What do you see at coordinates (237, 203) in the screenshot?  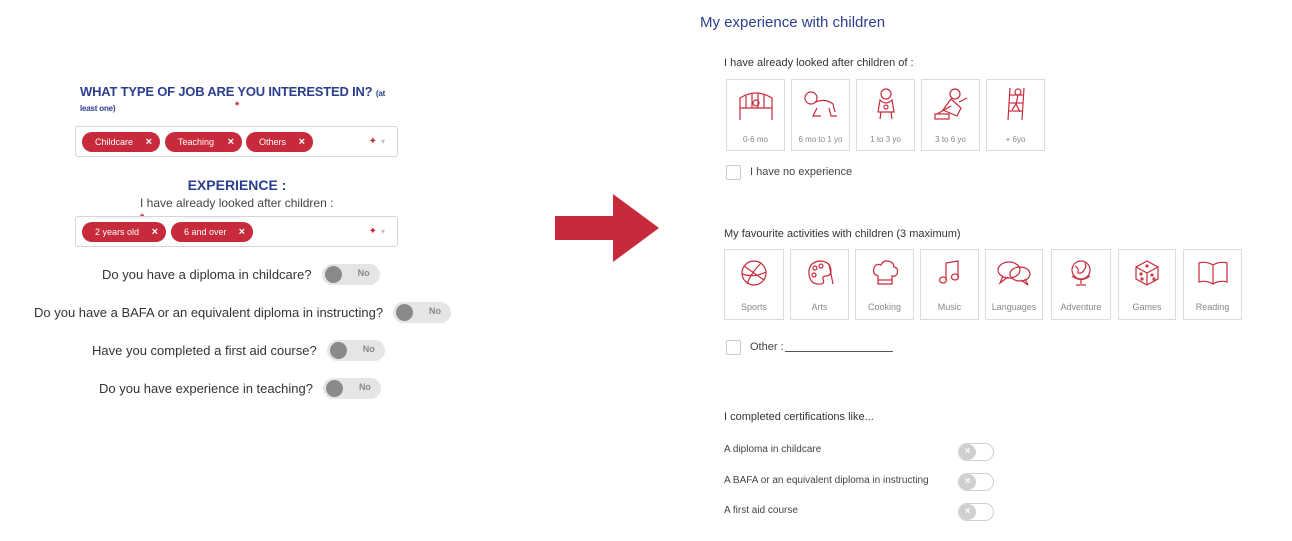 I see `experience-subtitle-text: I have already looked after children :` at bounding box center [237, 203].